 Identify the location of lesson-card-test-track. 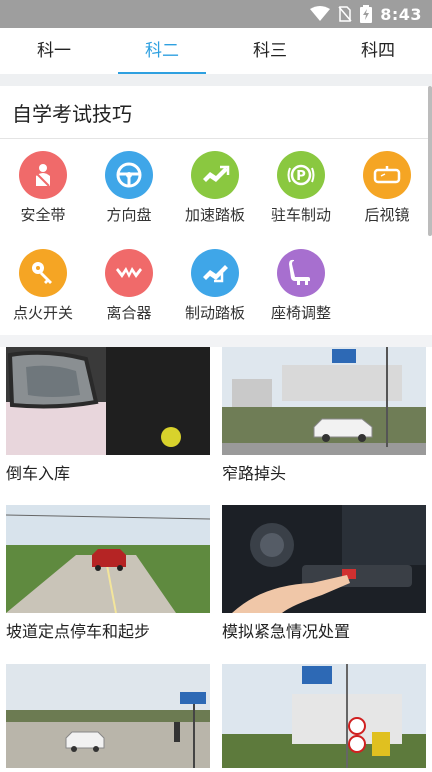
(108, 718).